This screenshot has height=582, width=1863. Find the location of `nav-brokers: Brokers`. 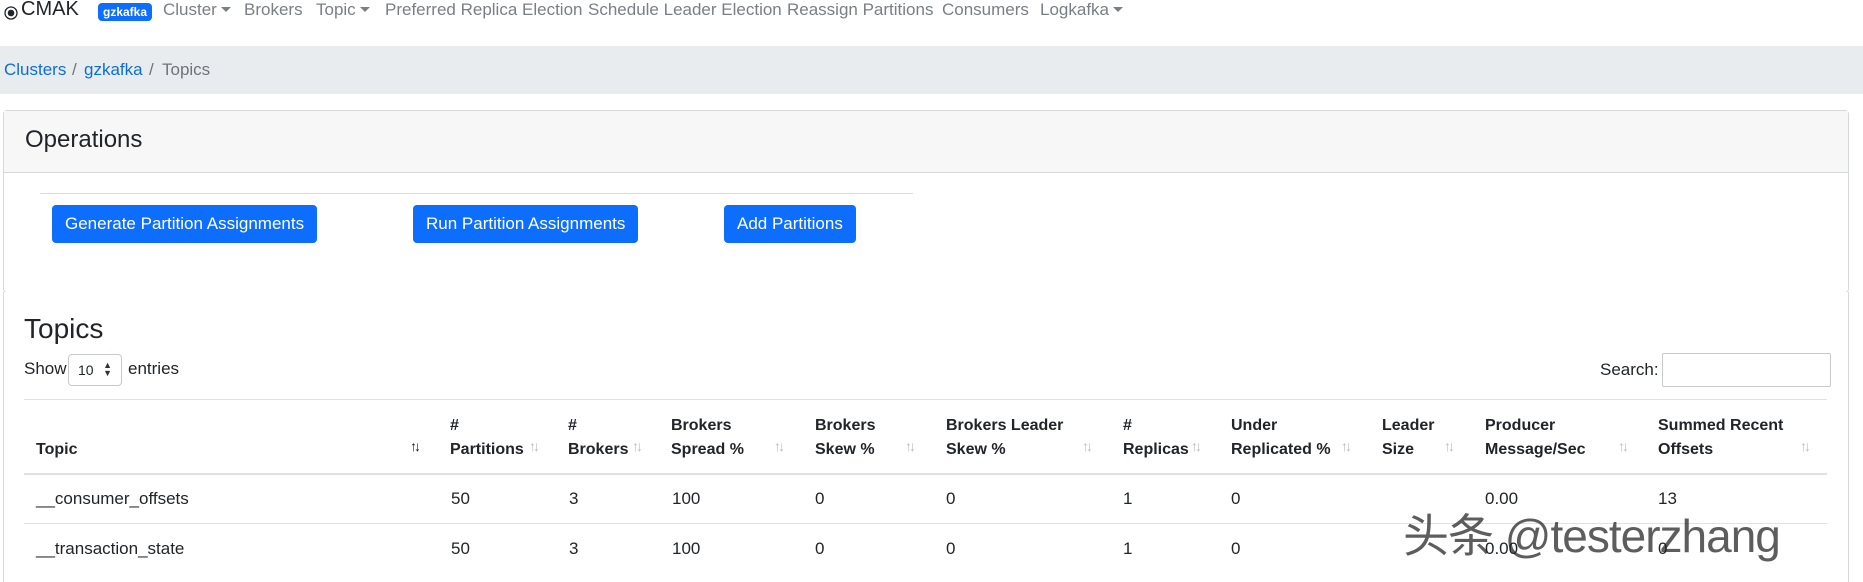

nav-brokers: Brokers is located at coordinates (273, 10).